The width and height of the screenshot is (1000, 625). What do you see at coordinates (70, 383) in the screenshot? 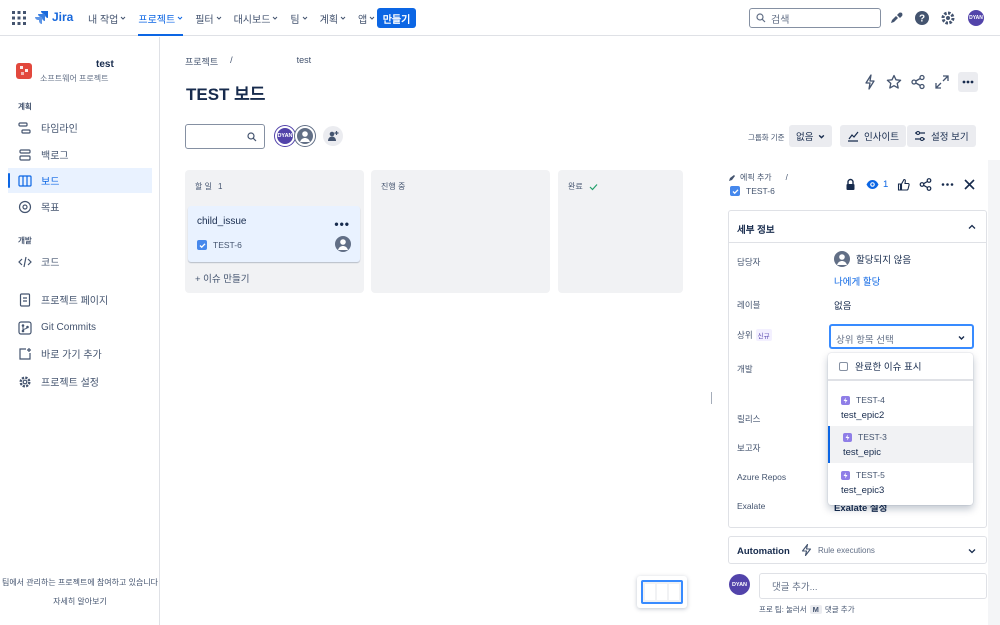
I see `sidebar-item-label: 프로젝트 설정` at bounding box center [70, 383].